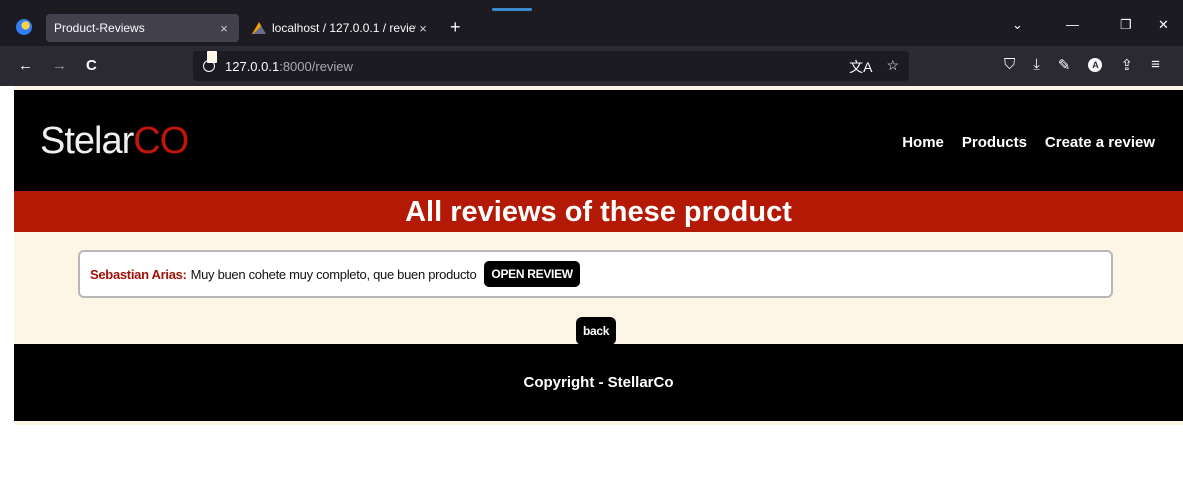  I want to click on nav-create-review-link: Create a review, so click(1100, 142).